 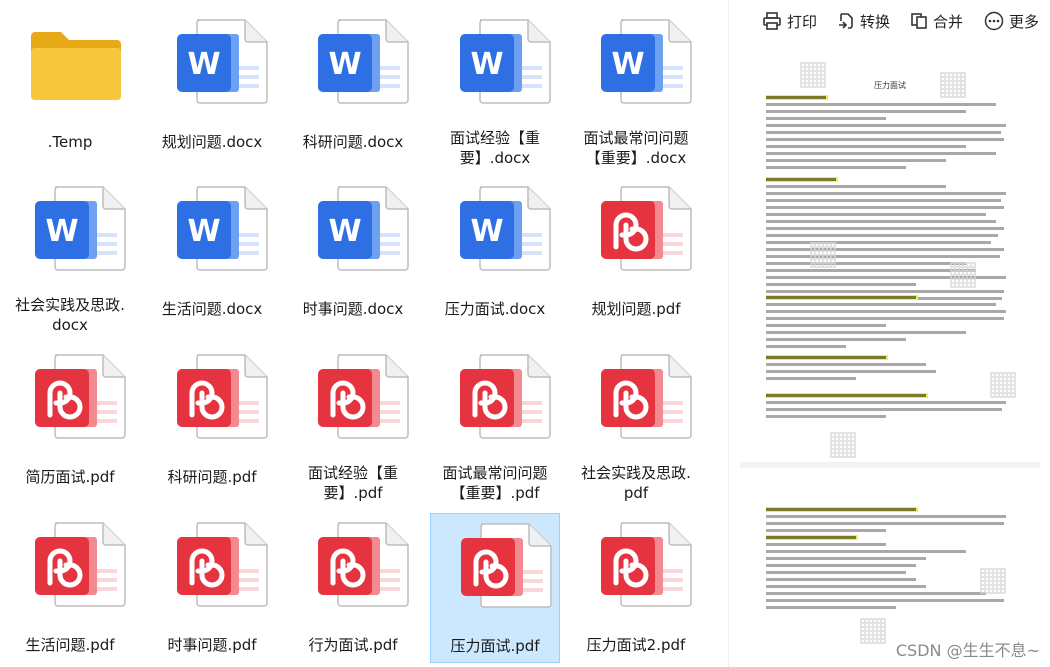 What do you see at coordinates (636, 309) in the screenshot?
I see `file-name: 规划问题.pdf` at bounding box center [636, 309].